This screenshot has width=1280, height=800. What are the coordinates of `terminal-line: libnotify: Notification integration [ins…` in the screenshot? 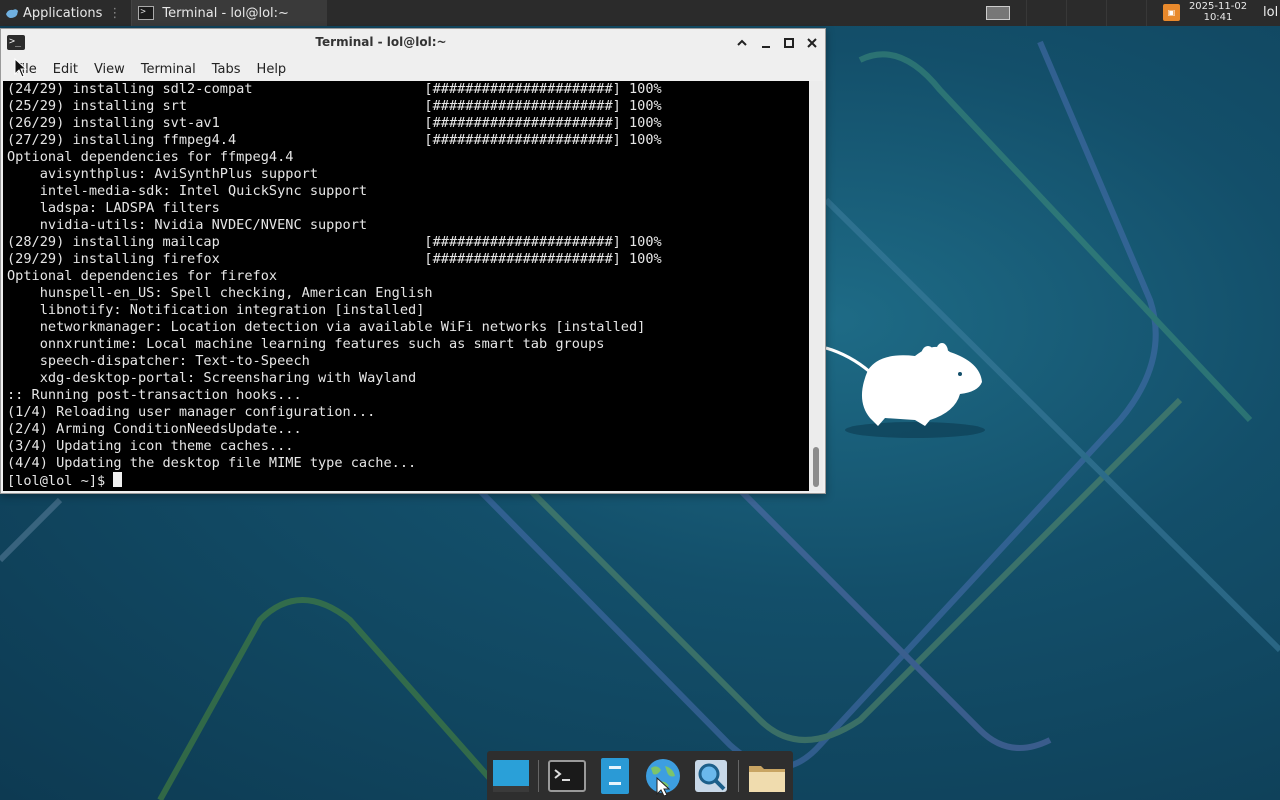 It's located at (216, 310).